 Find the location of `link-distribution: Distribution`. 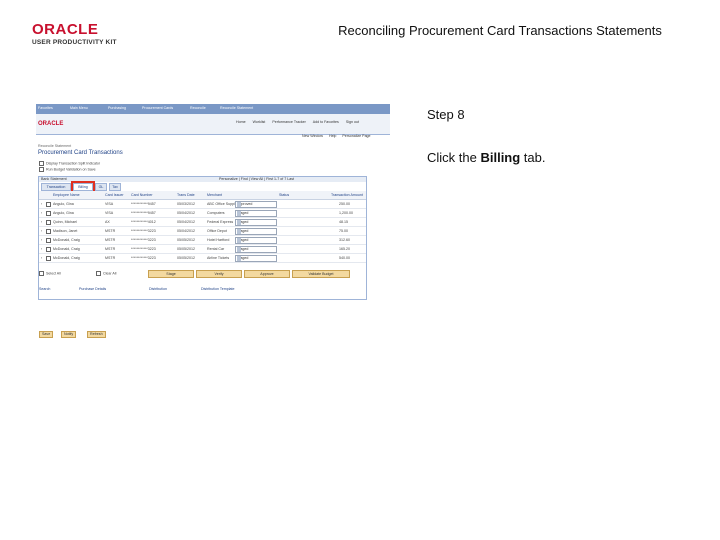

link-distribution: Distribution is located at coordinates (158, 289).